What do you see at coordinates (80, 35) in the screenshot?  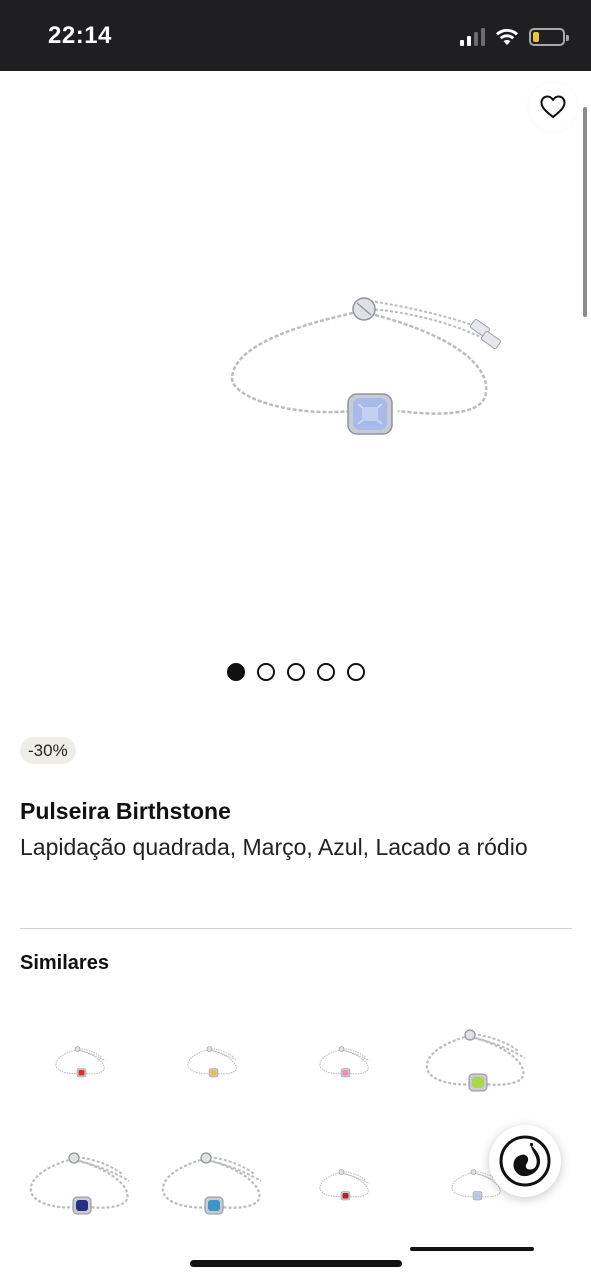 I see `status-time: 22:14` at bounding box center [80, 35].